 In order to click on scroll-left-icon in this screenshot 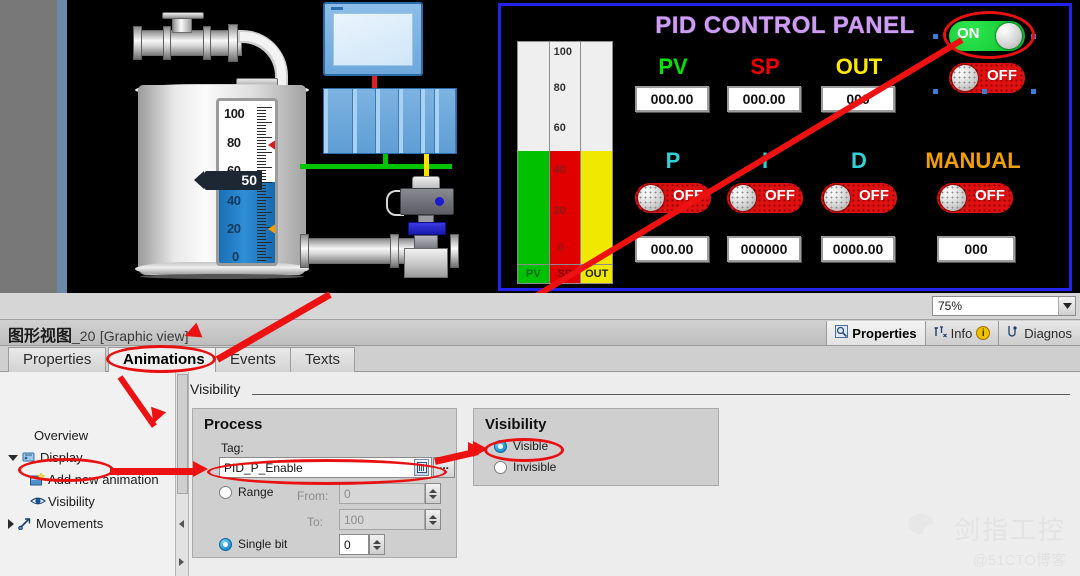, I will do `click(181, 524)`.